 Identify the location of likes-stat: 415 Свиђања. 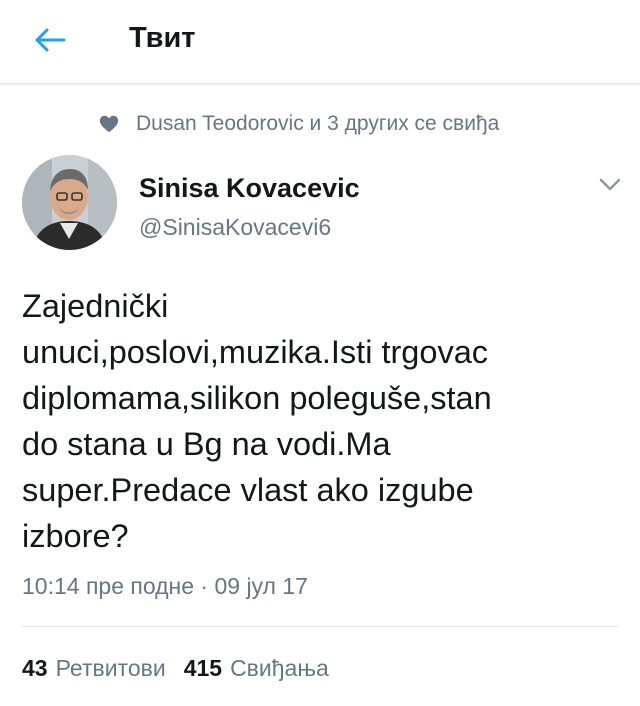
(256, 668).